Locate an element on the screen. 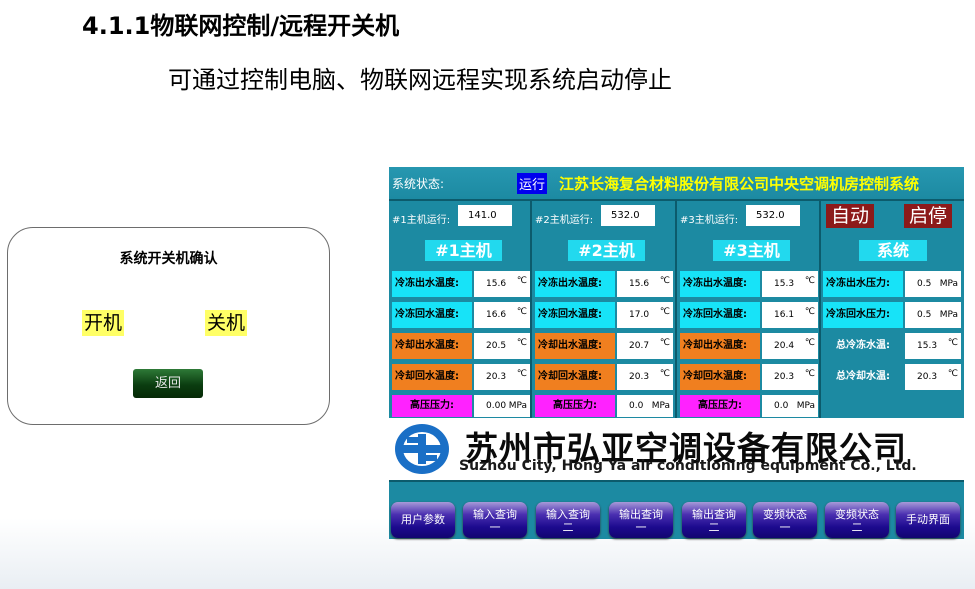 The height and width of the screenshot is (589, 975). start-stop-button: 启停 is located at coordinates (928, 216).